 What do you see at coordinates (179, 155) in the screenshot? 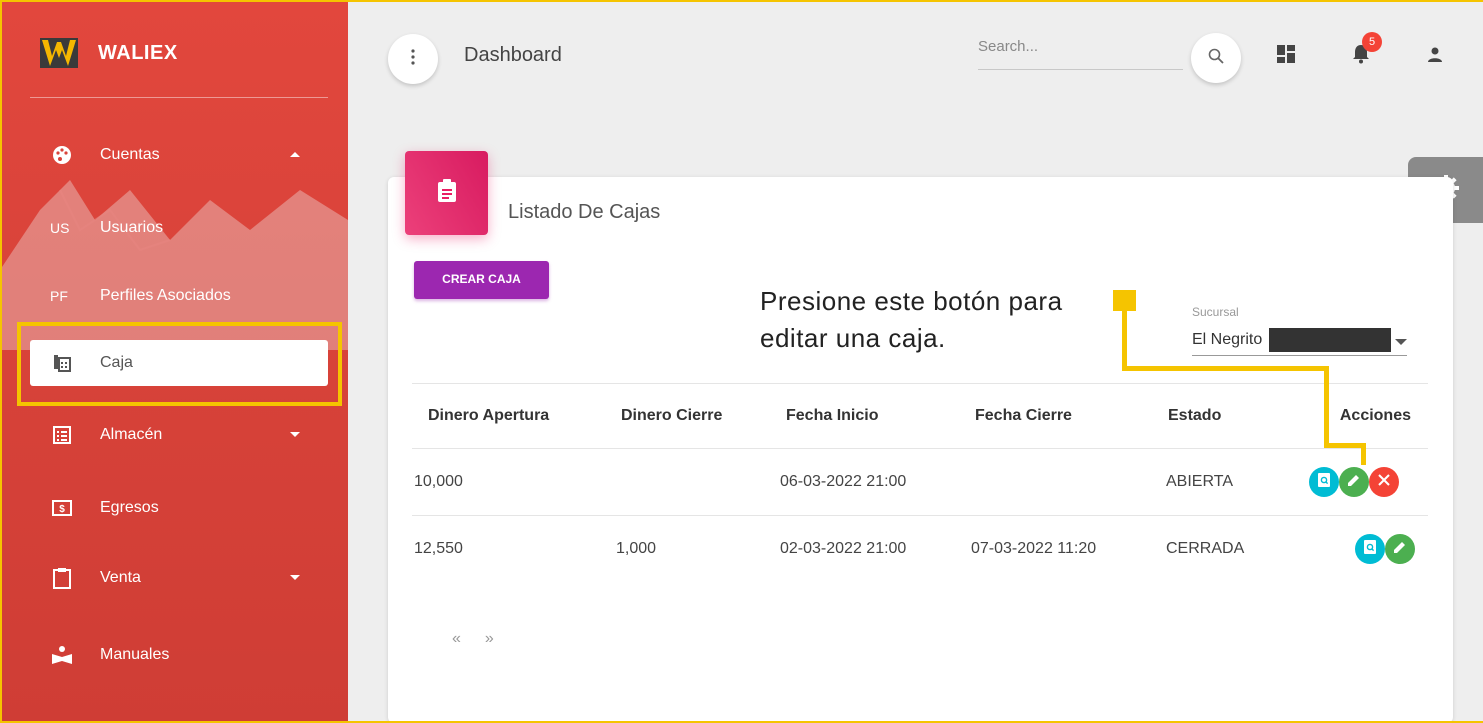
I see `sidebar-item-cuentas: Cuentas` at bounding box center [179, 155].